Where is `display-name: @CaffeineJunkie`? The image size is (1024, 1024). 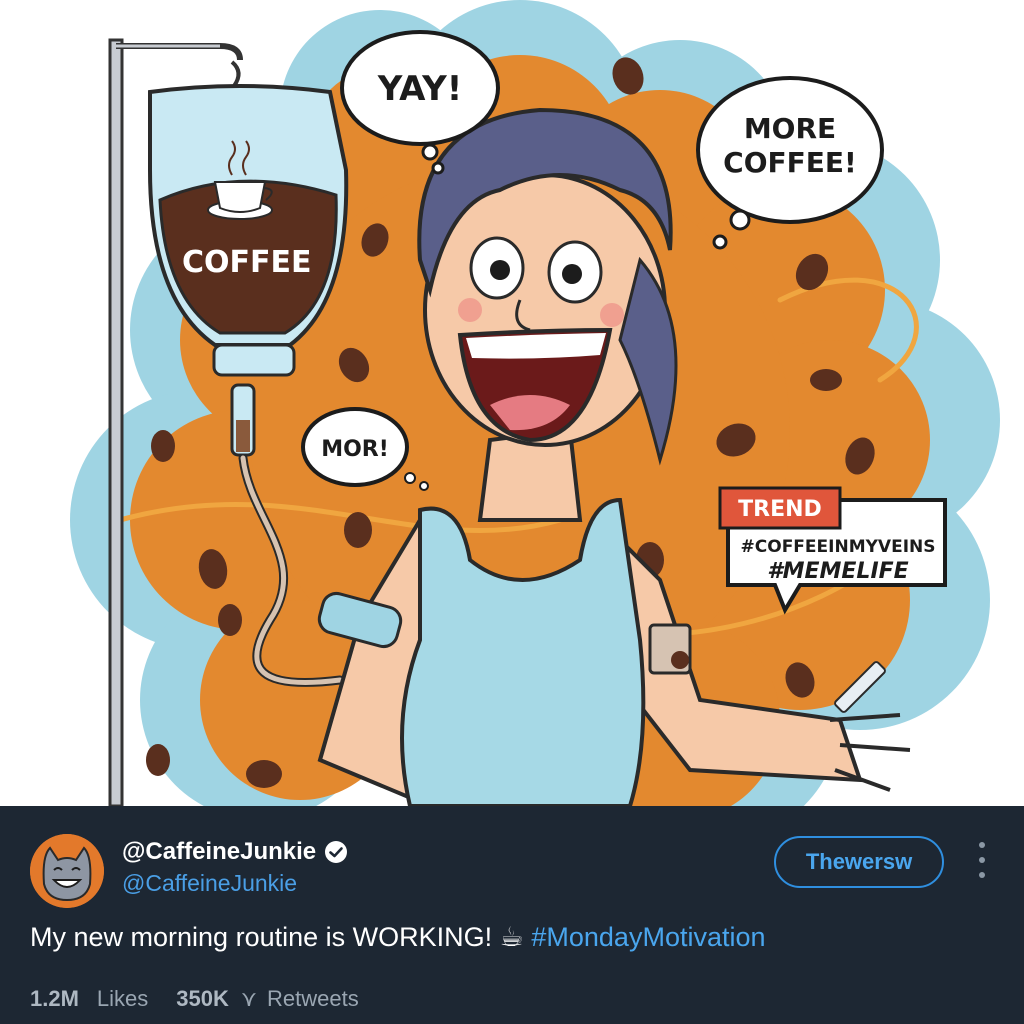 display-name: @CaffeineJunkie is located at coordinates (235, 852).